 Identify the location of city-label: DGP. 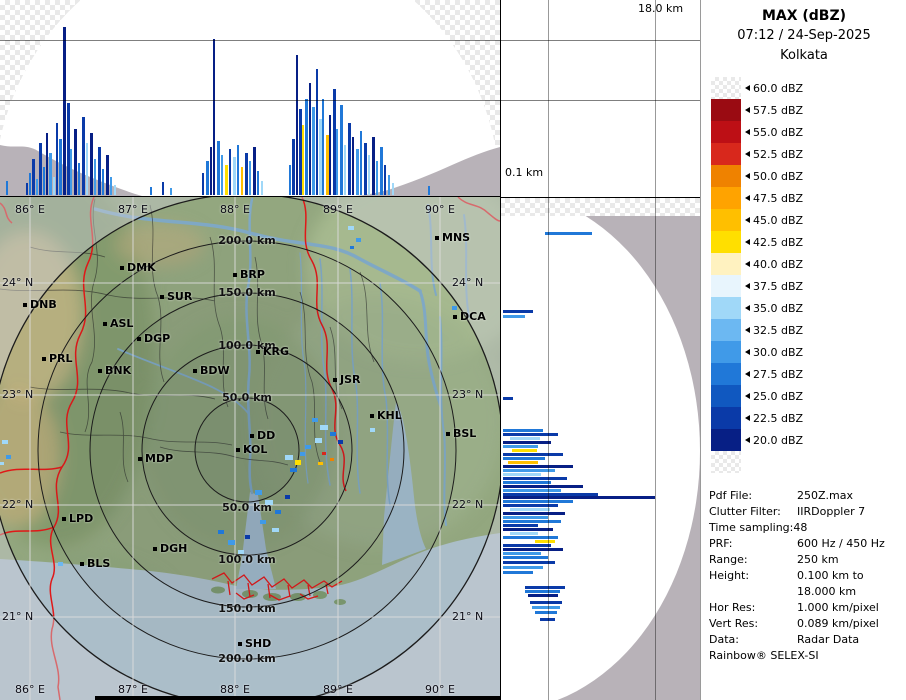
(153, 338).